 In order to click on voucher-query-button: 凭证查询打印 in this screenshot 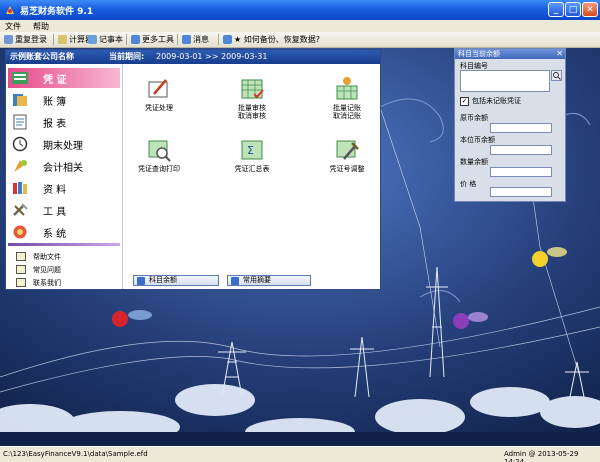, I will do `click(159, 155)`.